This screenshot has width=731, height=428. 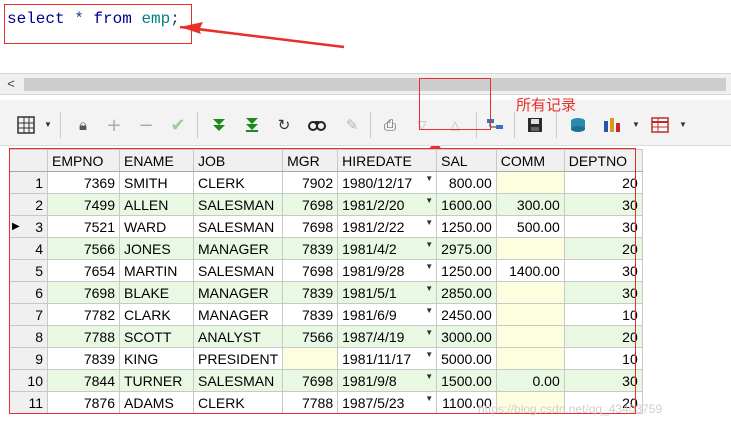 What do you see at coordinates (48, 124) in the screenshot?
I see `grid-menu-dropdown-icon: ▼` at bounding box center [48, 124].